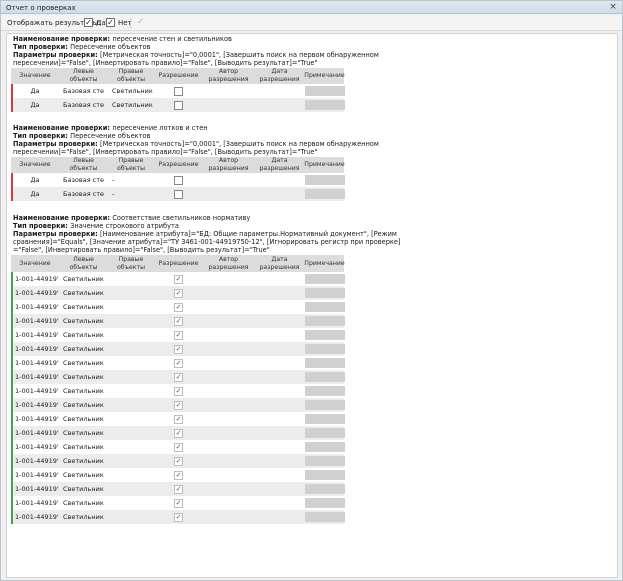 The width and height of the screenshot is (623, 581). What do you see at coordinates (110, 22) in the screenshot?
I see `no-checkbox: ✓` at bounding box center [110, 22].